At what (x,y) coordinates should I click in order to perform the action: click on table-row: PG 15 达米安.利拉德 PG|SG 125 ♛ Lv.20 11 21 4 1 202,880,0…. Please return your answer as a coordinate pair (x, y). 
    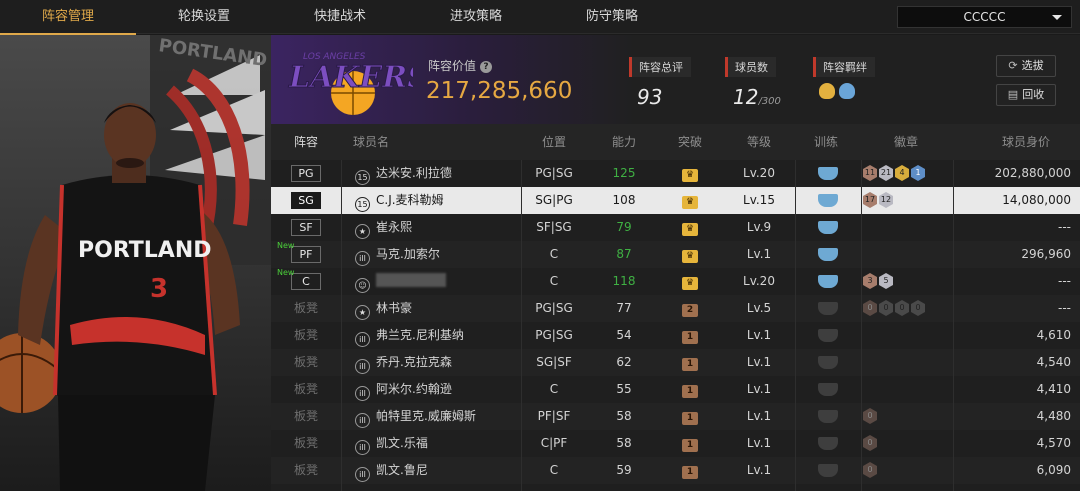
    Looking at the image, I should click on (675, 173).